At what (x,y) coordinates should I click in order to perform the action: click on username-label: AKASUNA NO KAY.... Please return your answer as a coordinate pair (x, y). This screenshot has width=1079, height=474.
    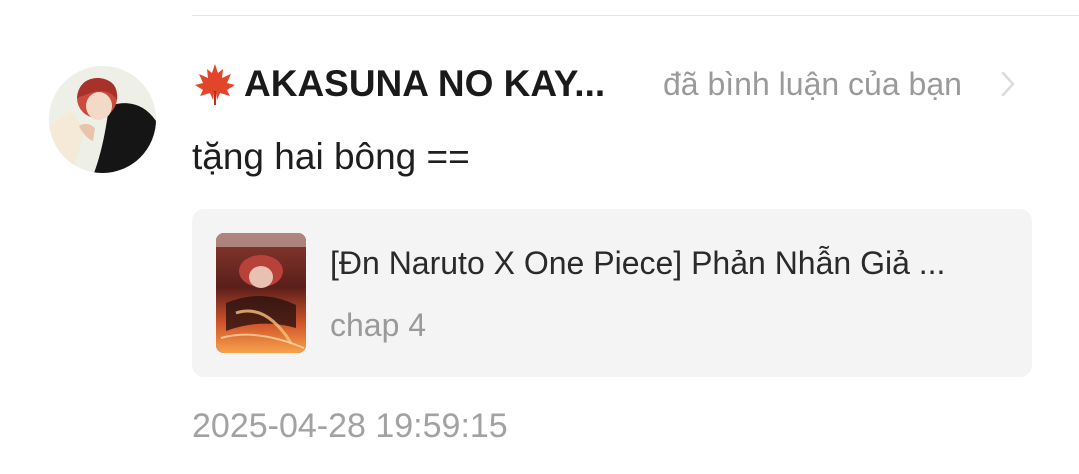
    Looking at the image, I should click on (425, 83).